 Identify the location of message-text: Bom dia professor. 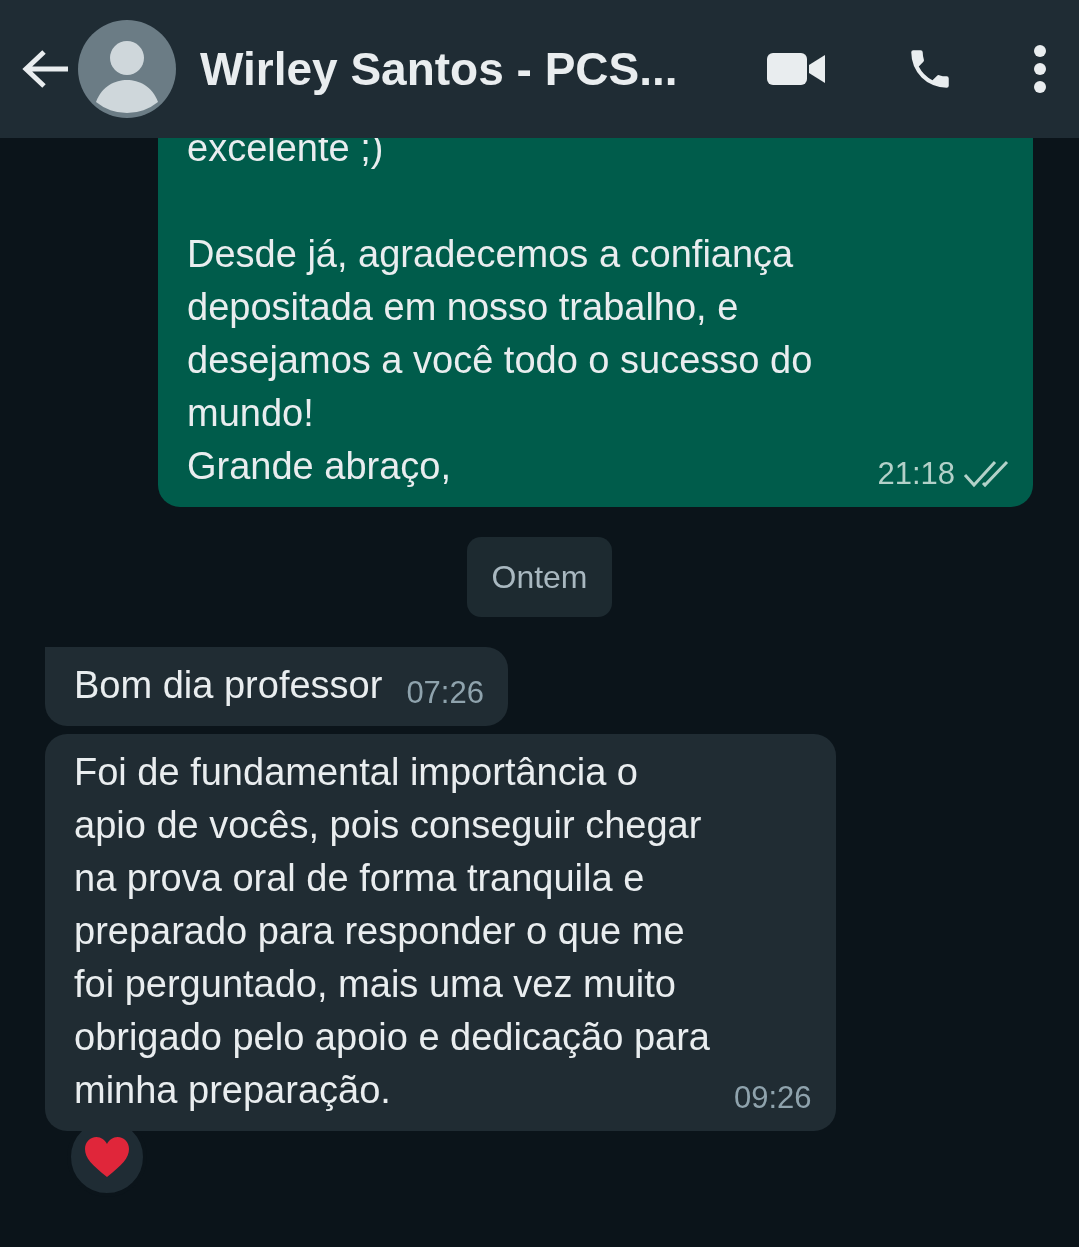
(228, 685).